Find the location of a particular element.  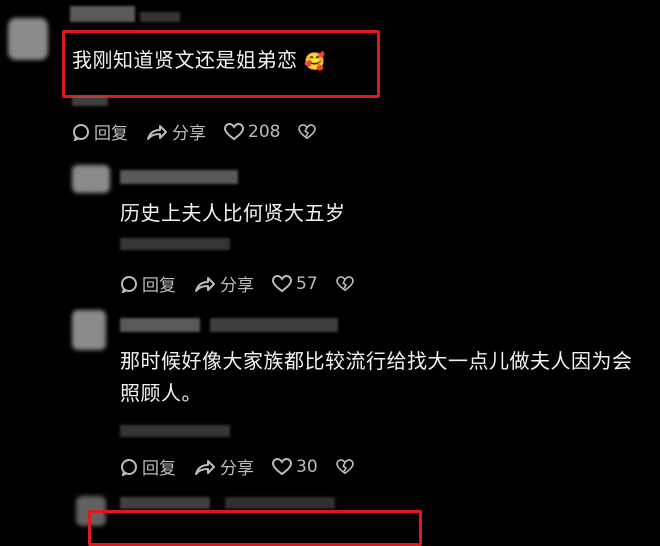

comment-text-line: 那时候好像大家族都比较流行给找大一点儿做夫人因为会 is located at coordinates (376, 361).